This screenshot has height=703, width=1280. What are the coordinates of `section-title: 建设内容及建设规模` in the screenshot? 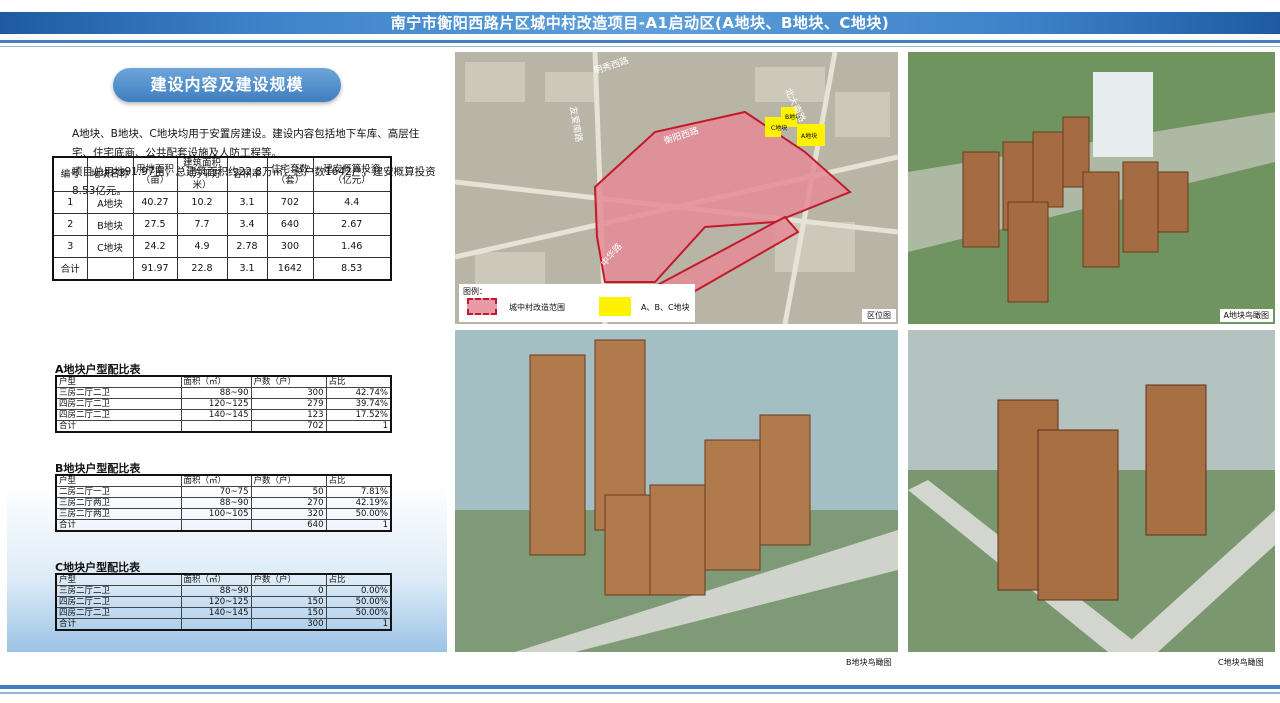 It's located at (227, 85).